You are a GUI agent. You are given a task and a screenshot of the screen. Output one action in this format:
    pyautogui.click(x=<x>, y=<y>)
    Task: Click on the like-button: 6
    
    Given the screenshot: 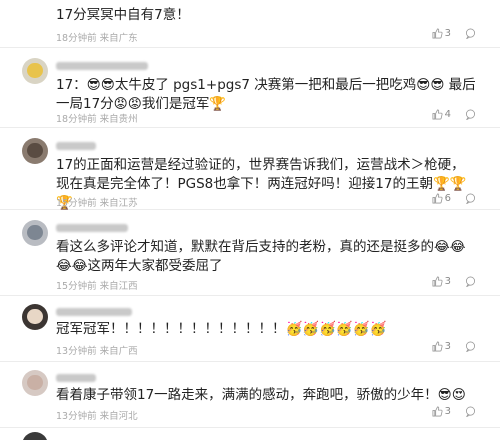 What is the action you would take?
    pyautogui.click(x=441, y=198)
    